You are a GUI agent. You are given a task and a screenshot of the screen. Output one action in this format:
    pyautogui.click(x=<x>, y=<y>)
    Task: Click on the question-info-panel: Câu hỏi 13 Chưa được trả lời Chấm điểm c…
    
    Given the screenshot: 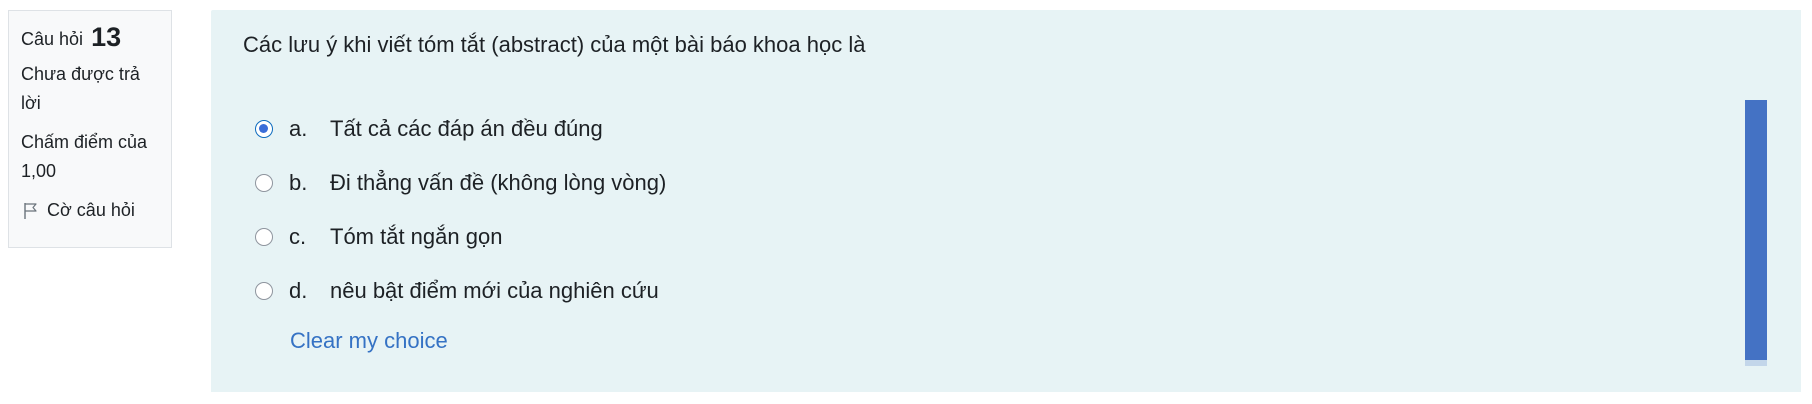 What is the action you would take?
    pyautogui.click(x=90, y=129)
    